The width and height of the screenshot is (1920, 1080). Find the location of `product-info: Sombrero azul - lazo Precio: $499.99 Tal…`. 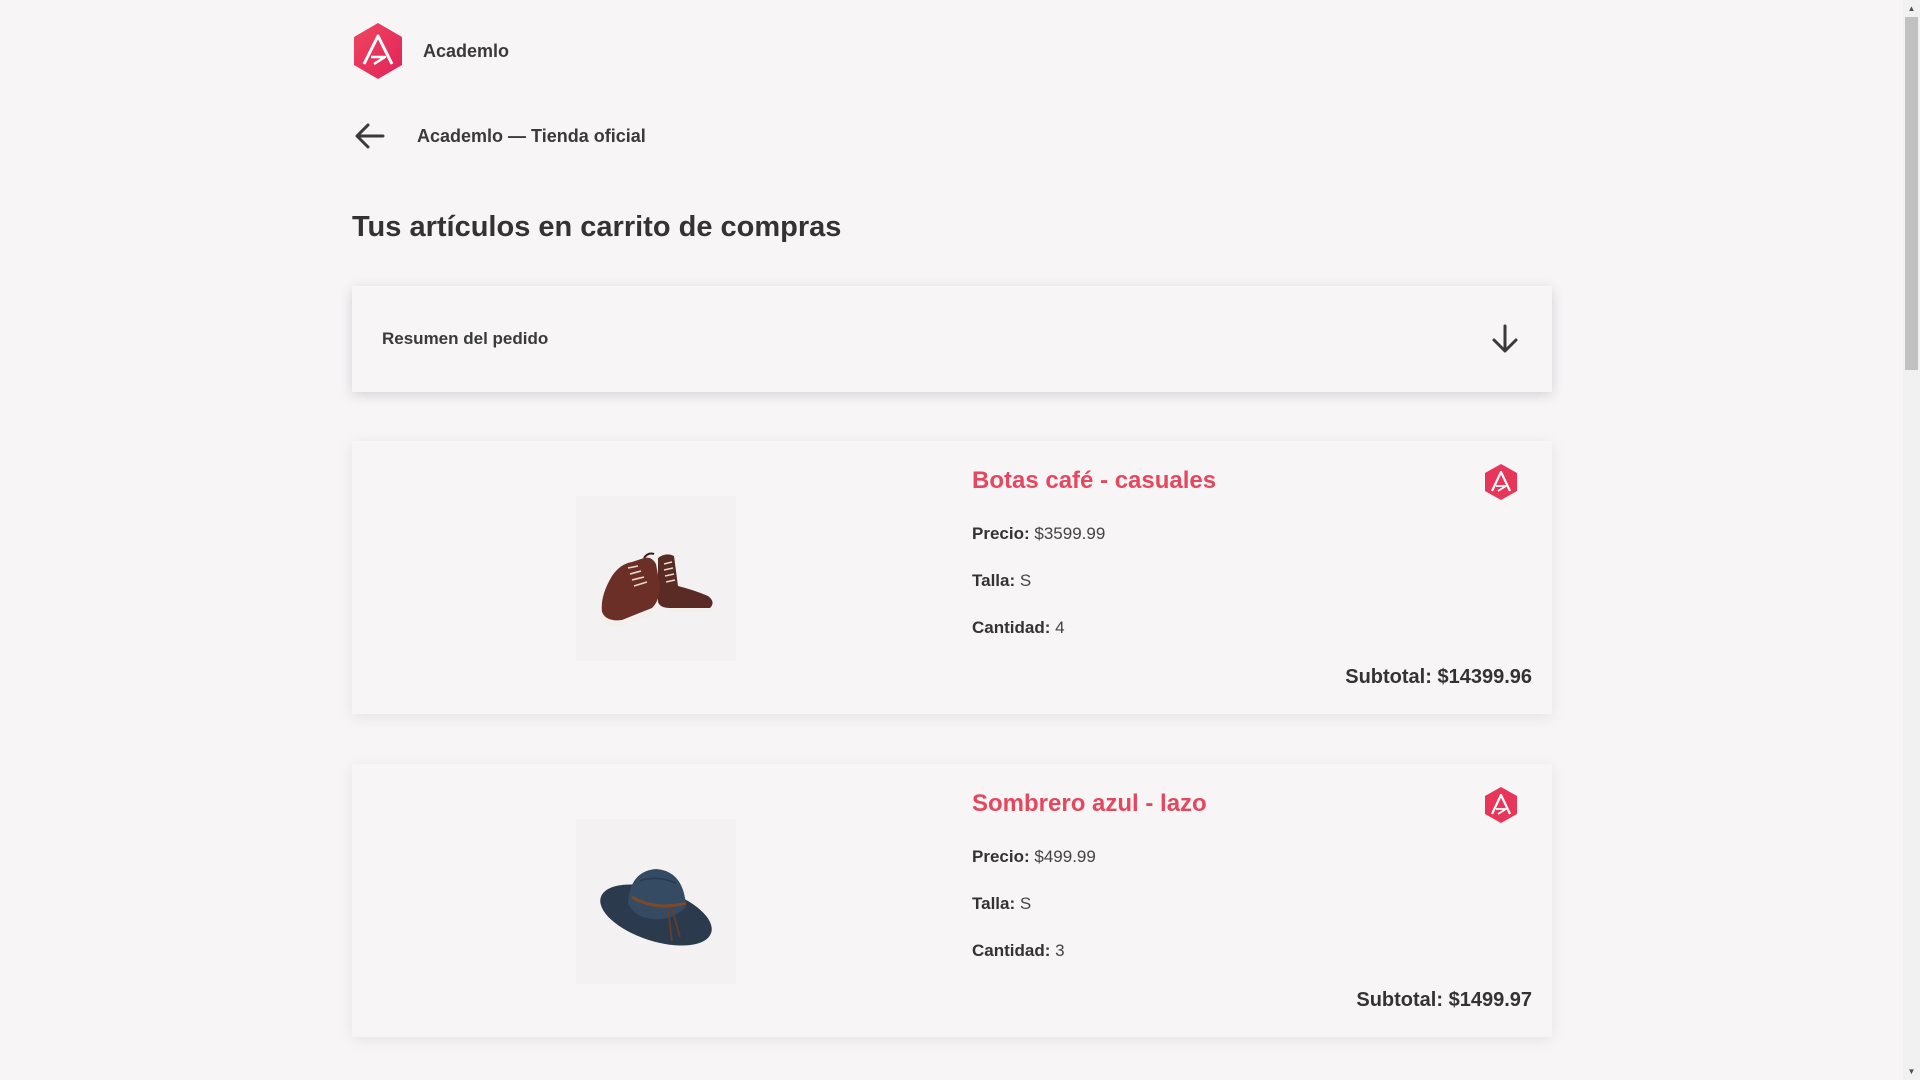

product-info: Sombrero azul - lazo Precio: $499.99 Tal… is located at coordinates (1252, 900).